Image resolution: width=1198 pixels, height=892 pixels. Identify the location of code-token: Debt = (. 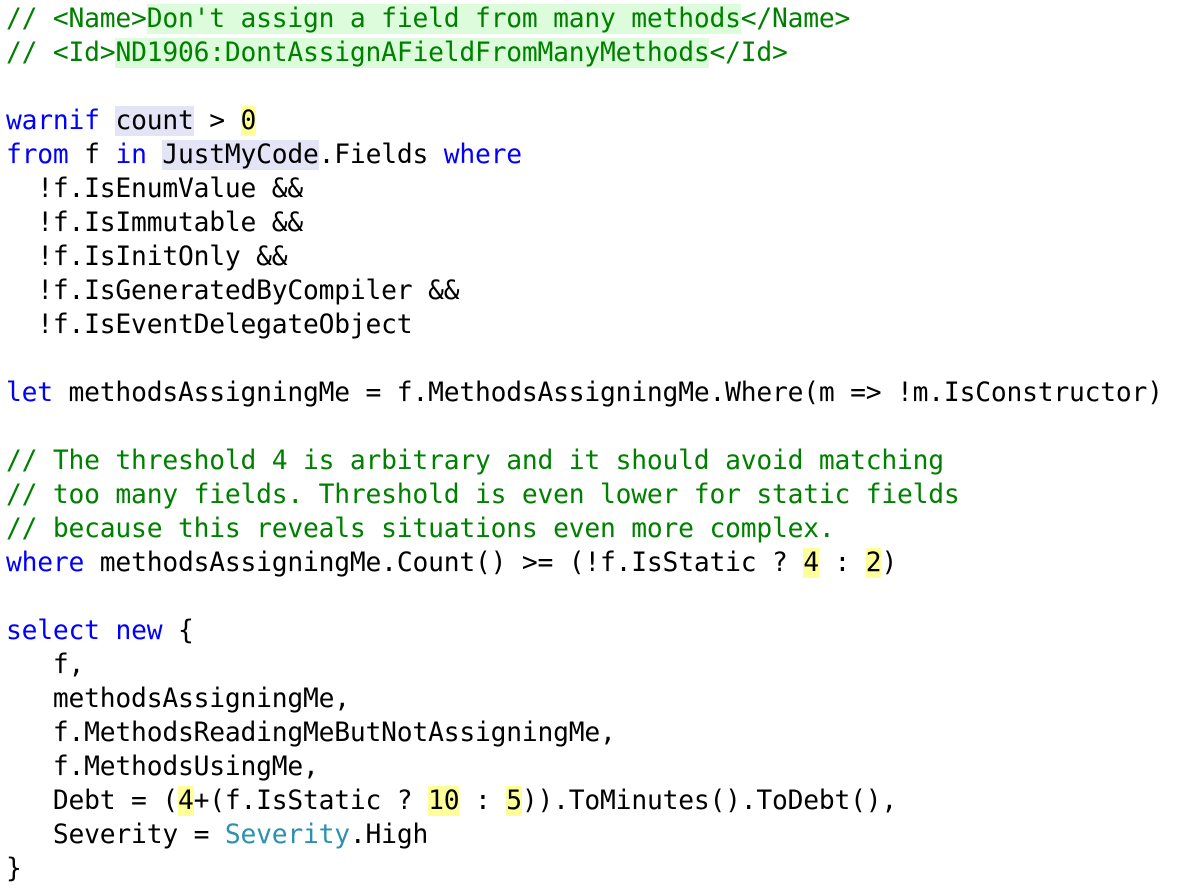
(92, 801).